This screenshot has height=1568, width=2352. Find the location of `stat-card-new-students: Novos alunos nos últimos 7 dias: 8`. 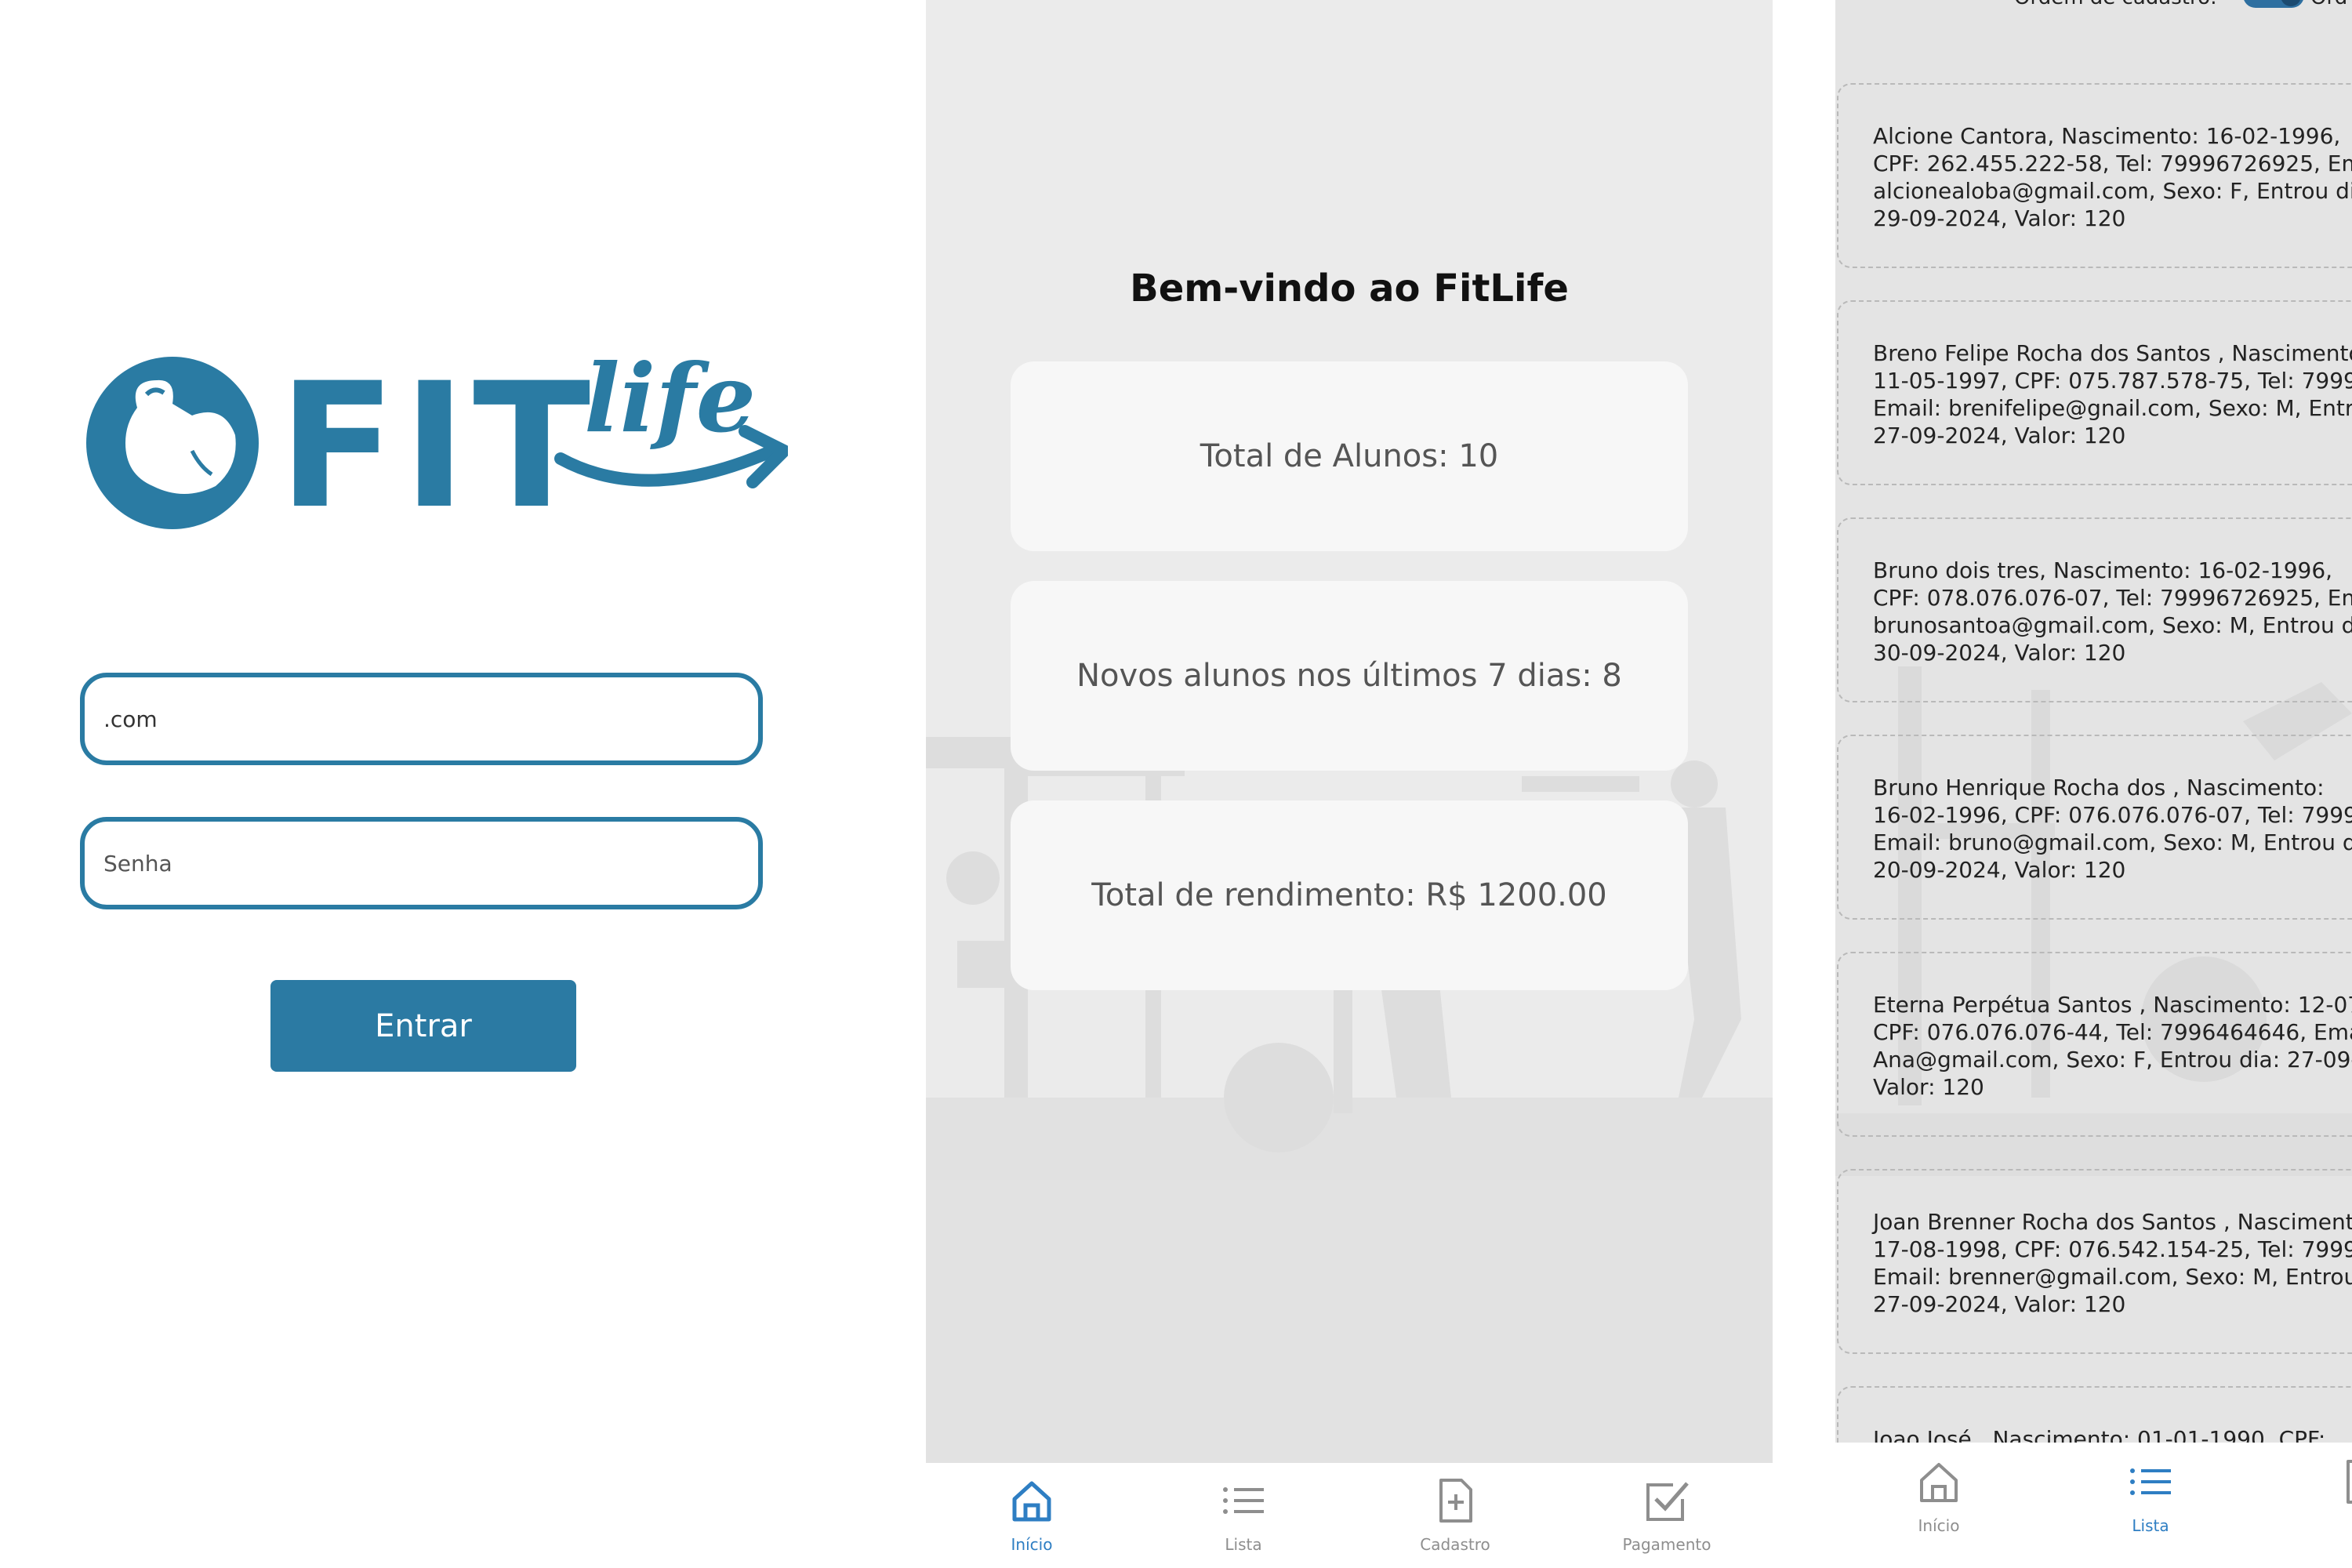

stat-card-new-students: Novos alunos nos últimos 7 dias: 8 is located at coordinates (1349, 676).